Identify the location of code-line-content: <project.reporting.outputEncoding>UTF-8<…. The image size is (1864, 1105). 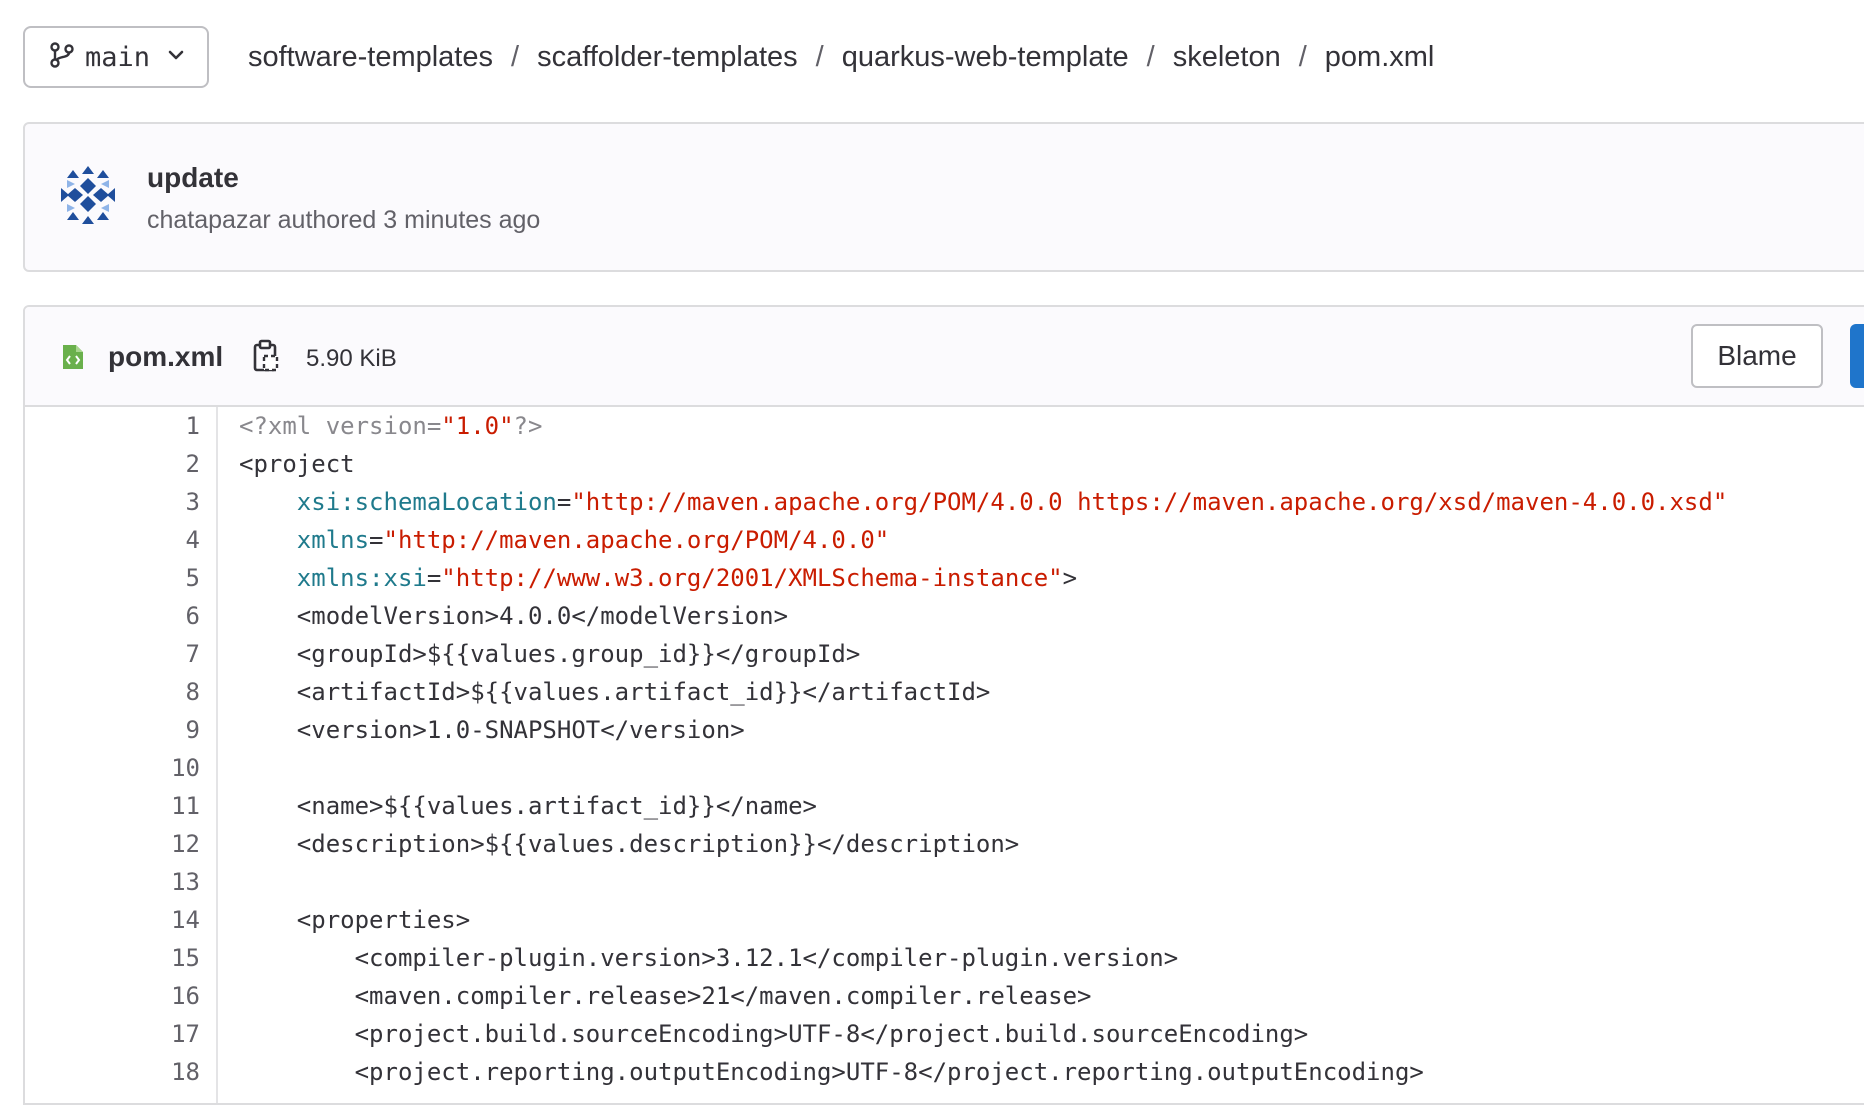
(831, 1072).